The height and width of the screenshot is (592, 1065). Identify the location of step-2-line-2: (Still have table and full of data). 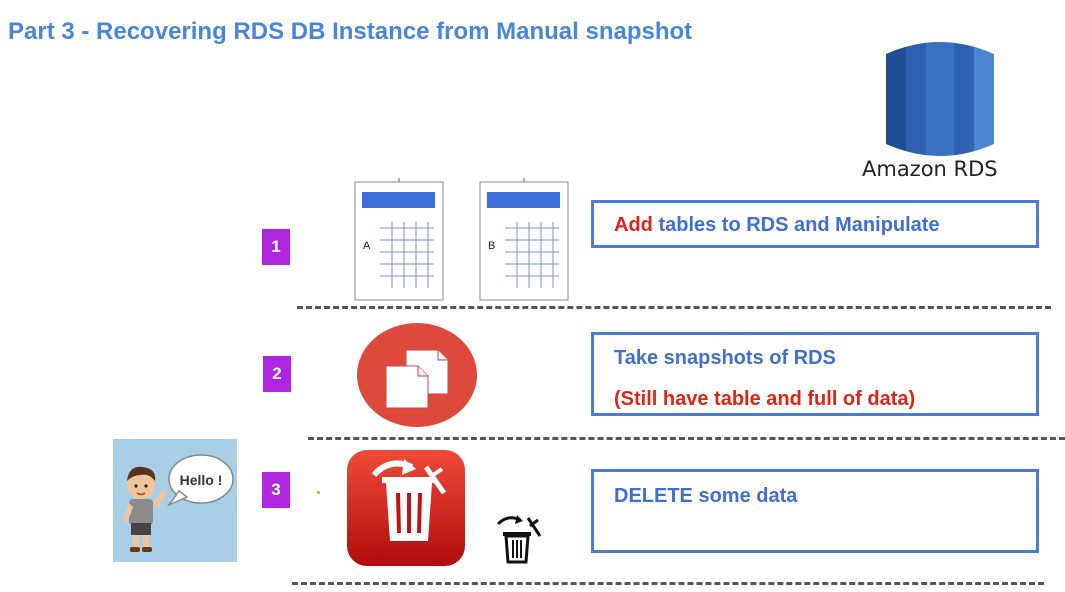
(765, 399).